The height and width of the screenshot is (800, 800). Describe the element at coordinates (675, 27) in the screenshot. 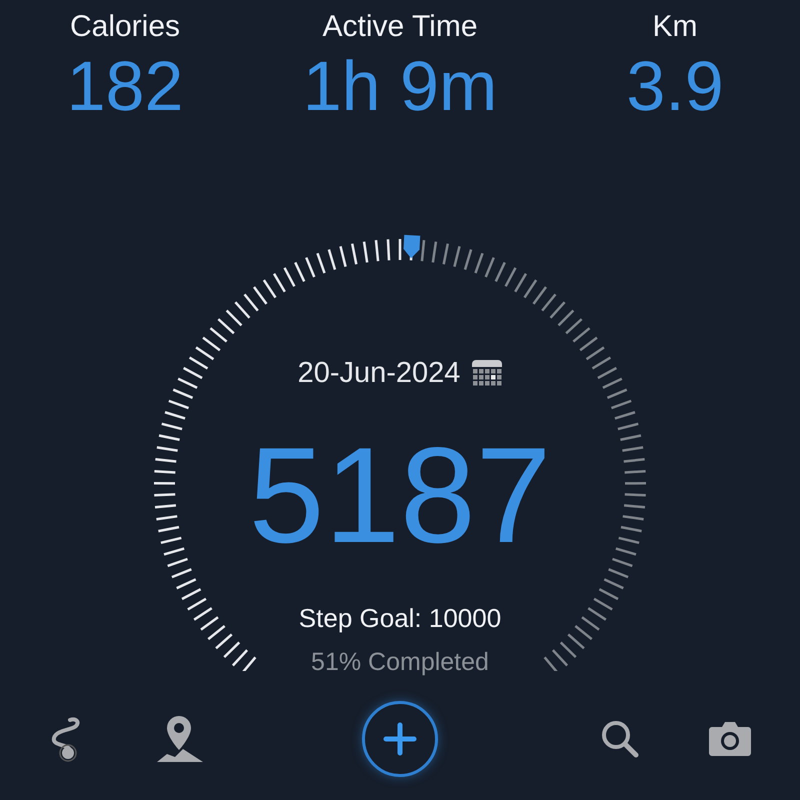

I see `stat-label: Km` at that location.